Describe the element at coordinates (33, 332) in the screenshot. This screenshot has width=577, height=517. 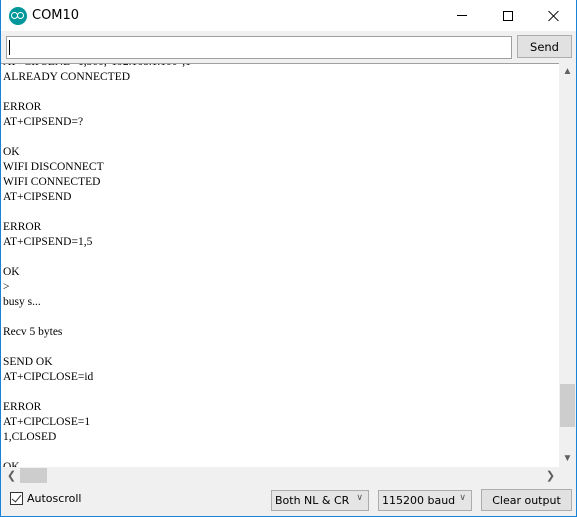
I see `output-line: Recv 5 bytes` at that location.